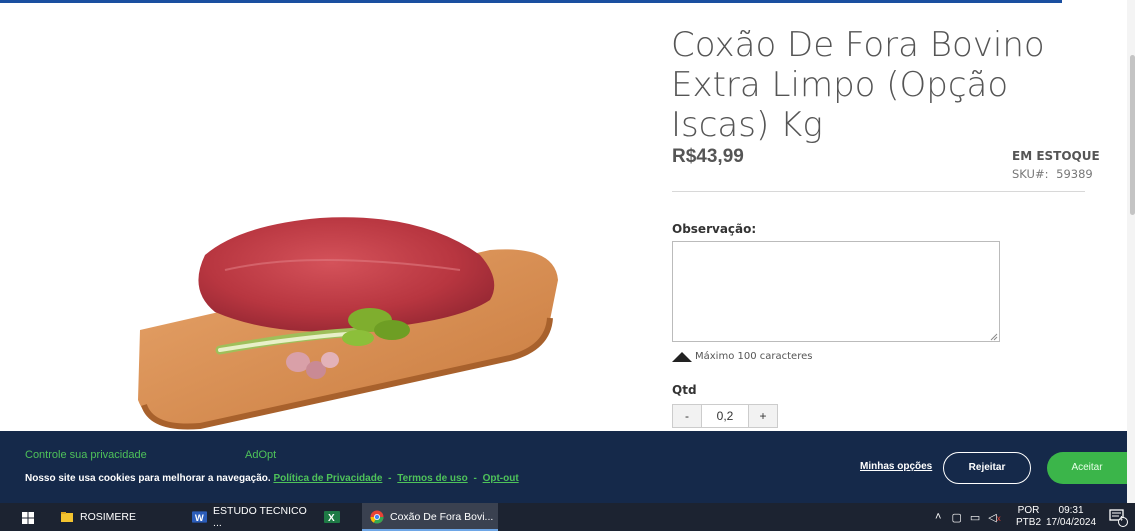 The height and width of the screenshot is (531, 1135). I want to click on cookie-banner-brand: AdOpt, so click(261, 455).